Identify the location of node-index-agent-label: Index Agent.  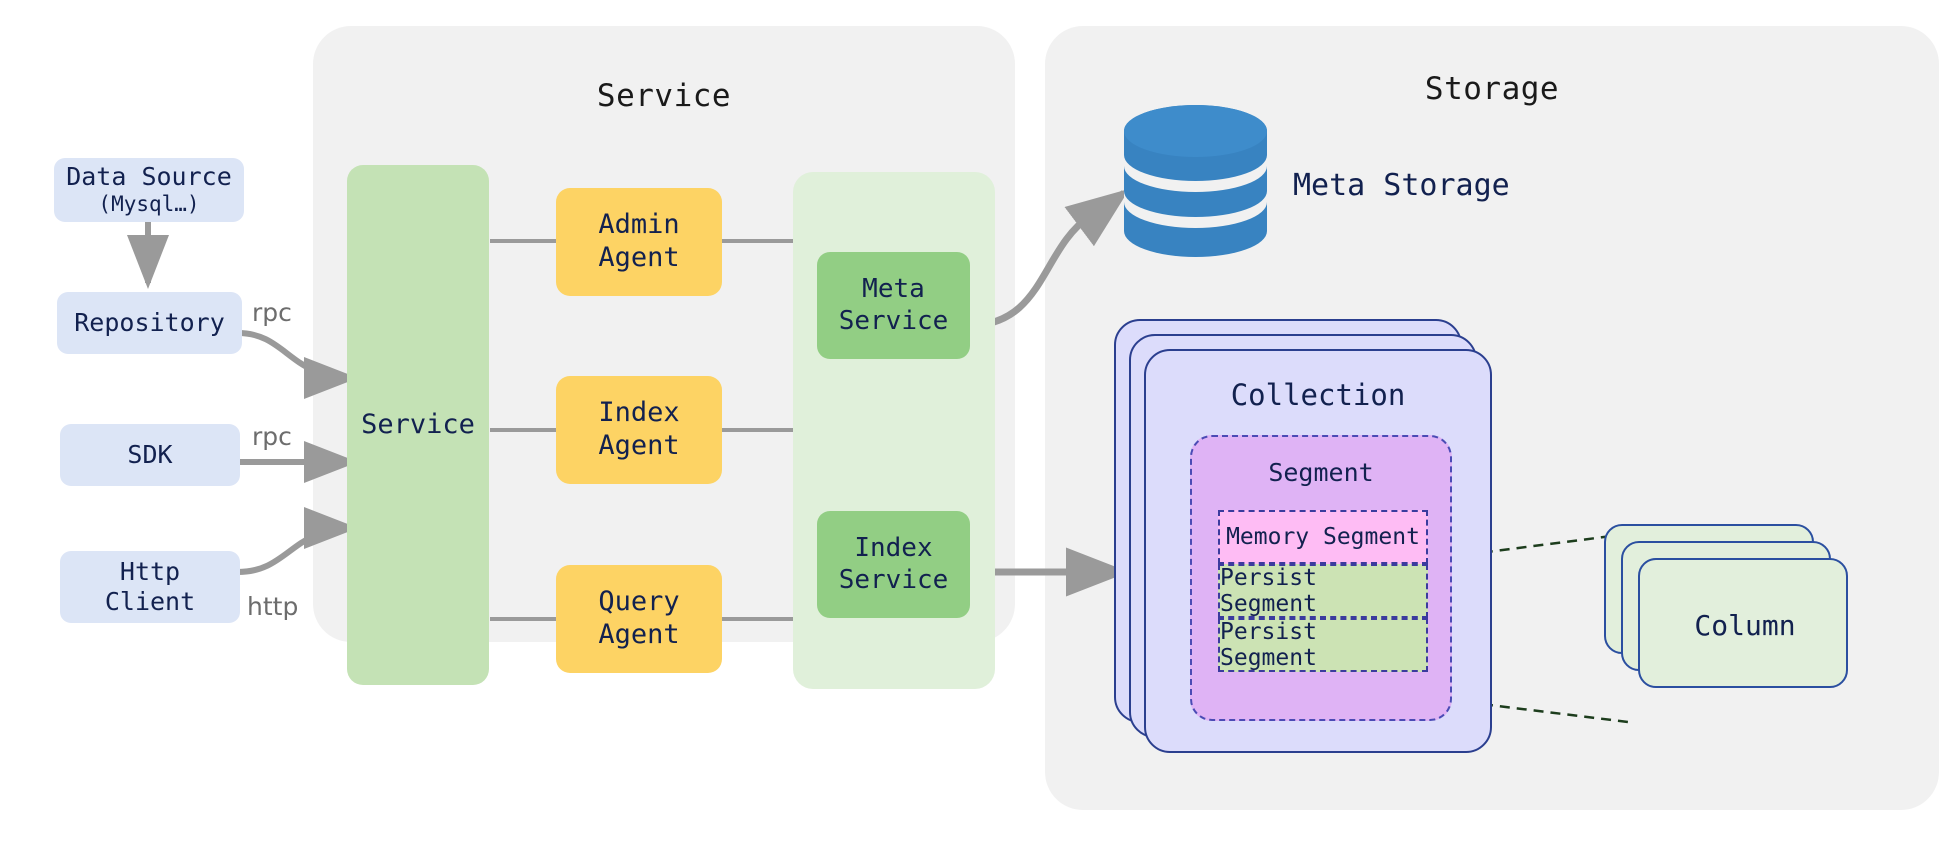
(639, 429).